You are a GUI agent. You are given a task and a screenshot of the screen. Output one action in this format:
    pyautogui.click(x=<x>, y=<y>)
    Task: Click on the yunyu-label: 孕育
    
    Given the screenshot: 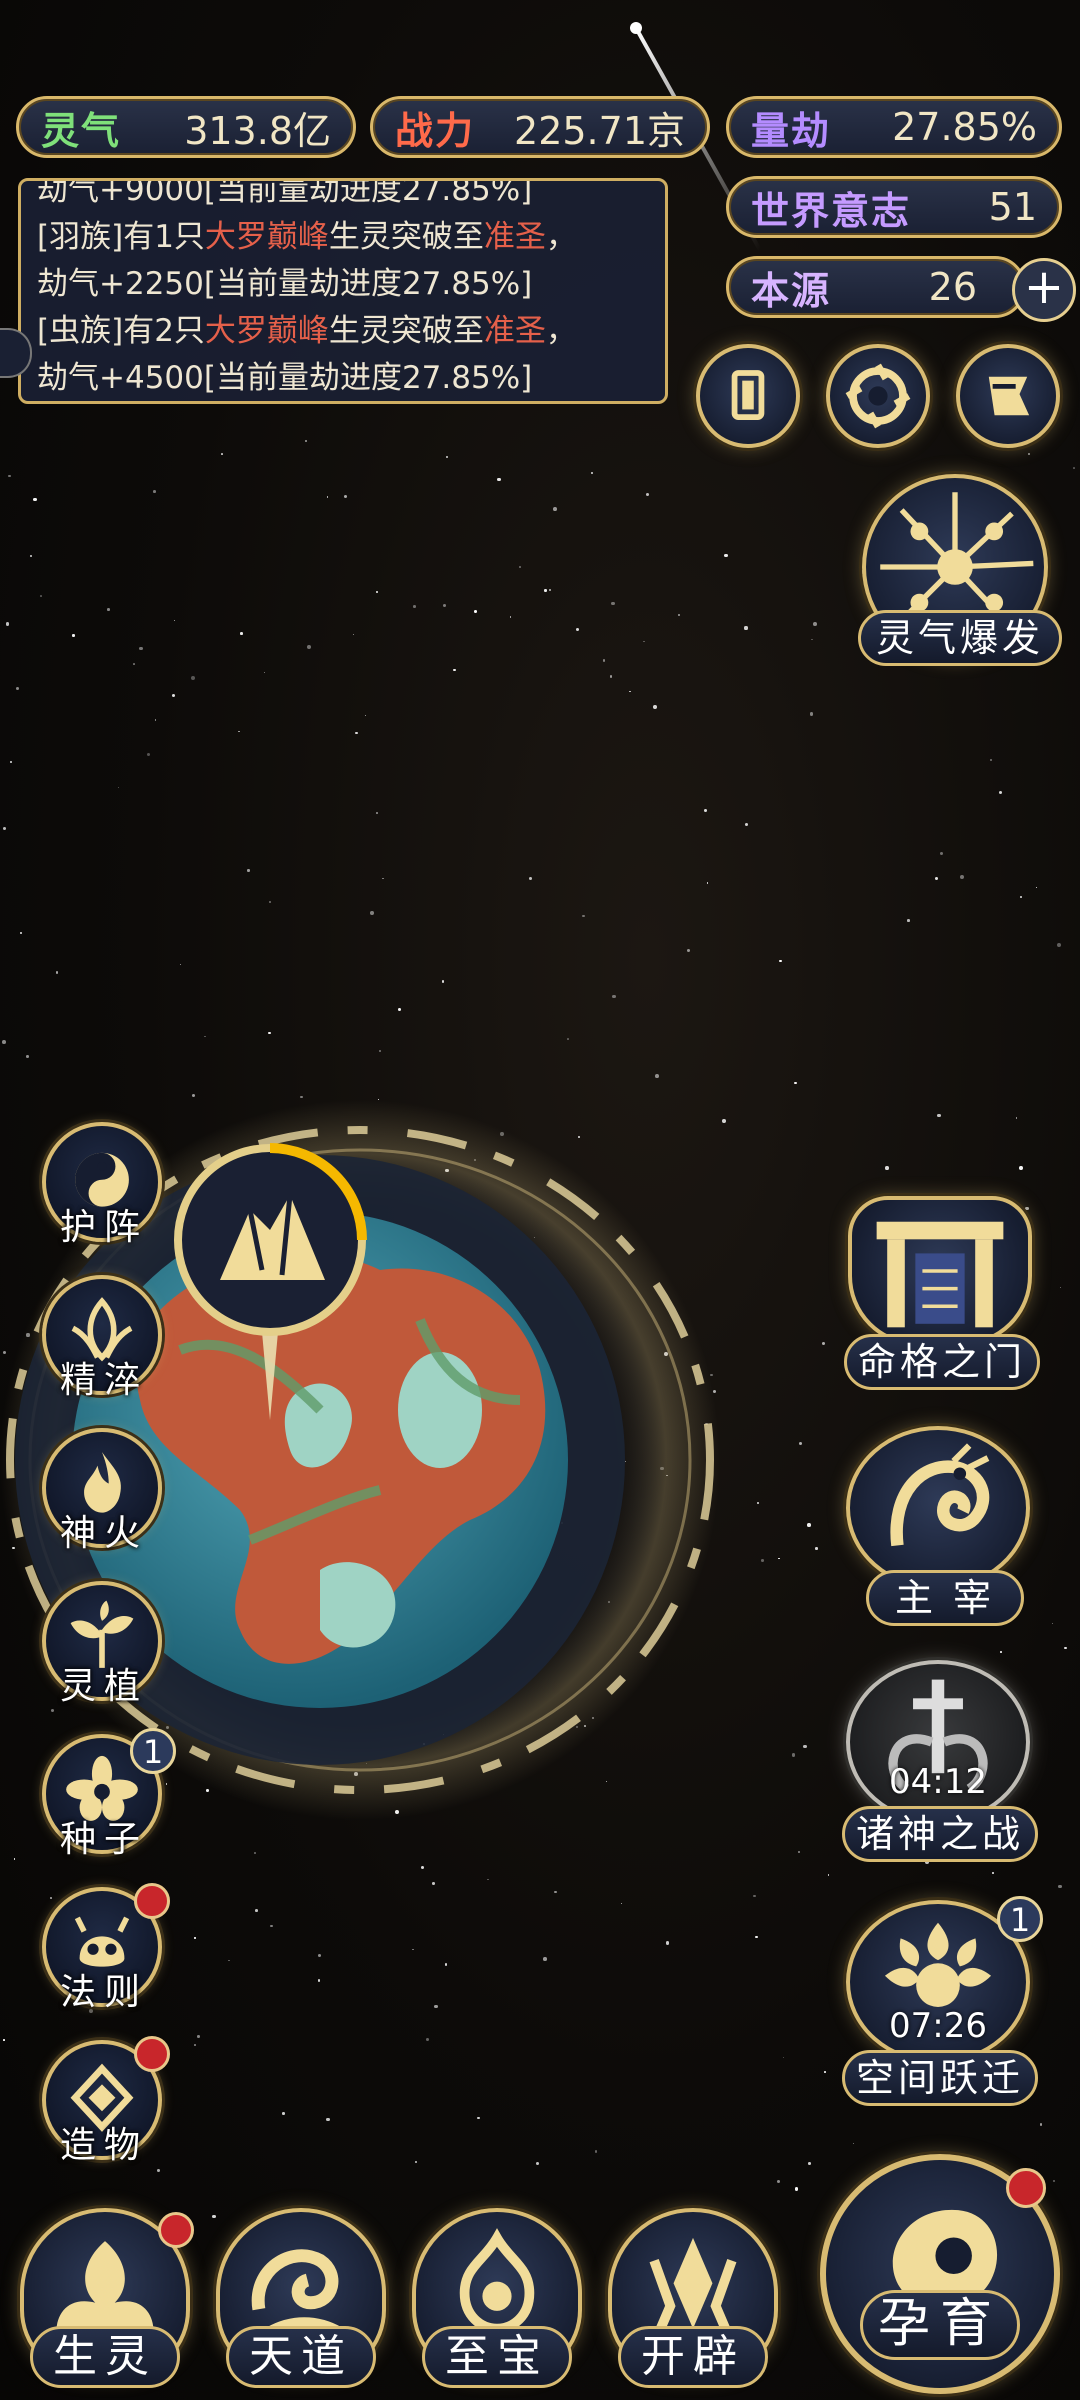 What is the action you would take?
    pyautogui.click(x=940, y=2325)
    